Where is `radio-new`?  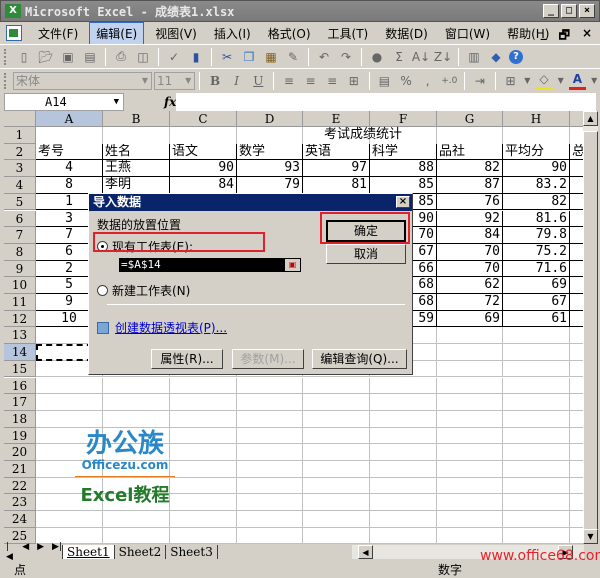 radio-new is located at coordinates (102, 290).